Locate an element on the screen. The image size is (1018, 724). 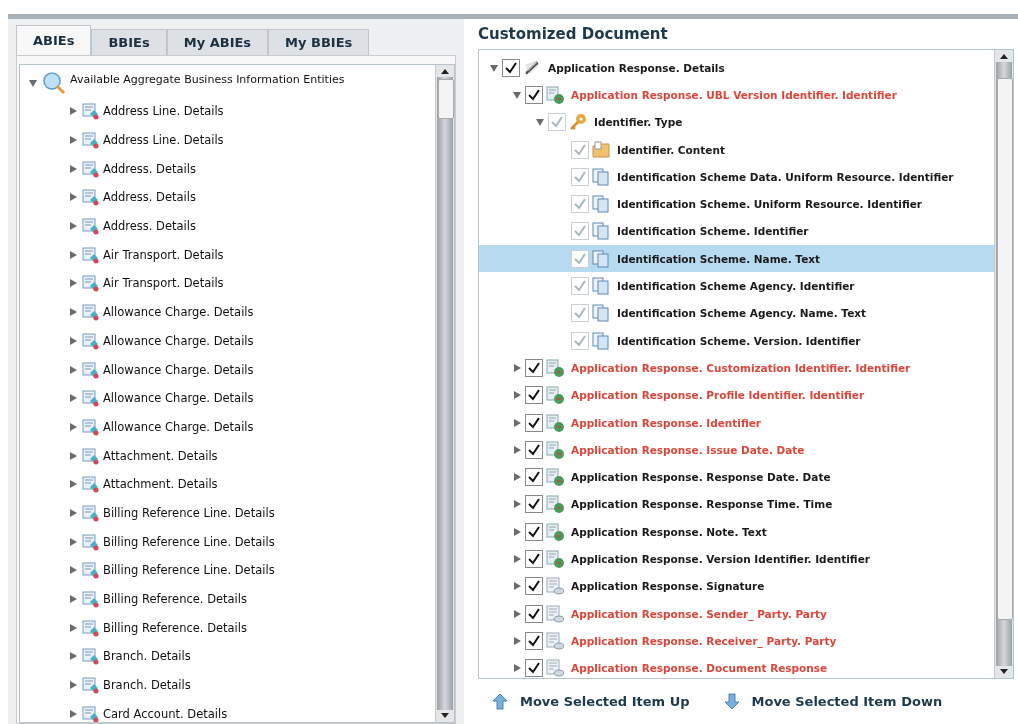
tree-item: Application Response. UBL Version Identifier. Identifier is located at coordinates (734, 94).